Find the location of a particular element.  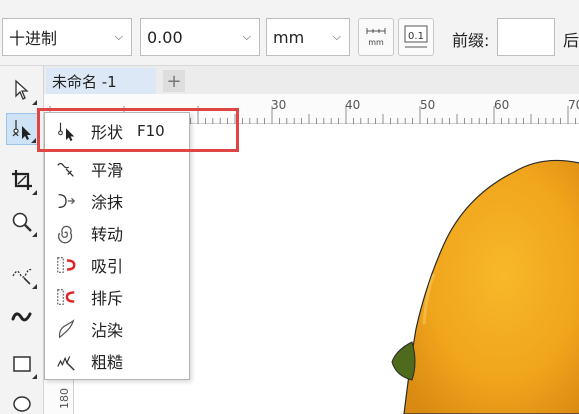

unit-select: mm ⌵ is located at coordinates (308, 37).